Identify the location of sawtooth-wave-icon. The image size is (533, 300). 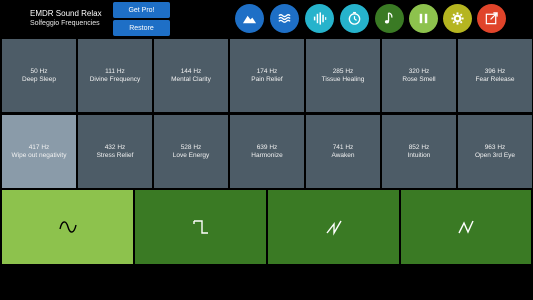
(333, 228).